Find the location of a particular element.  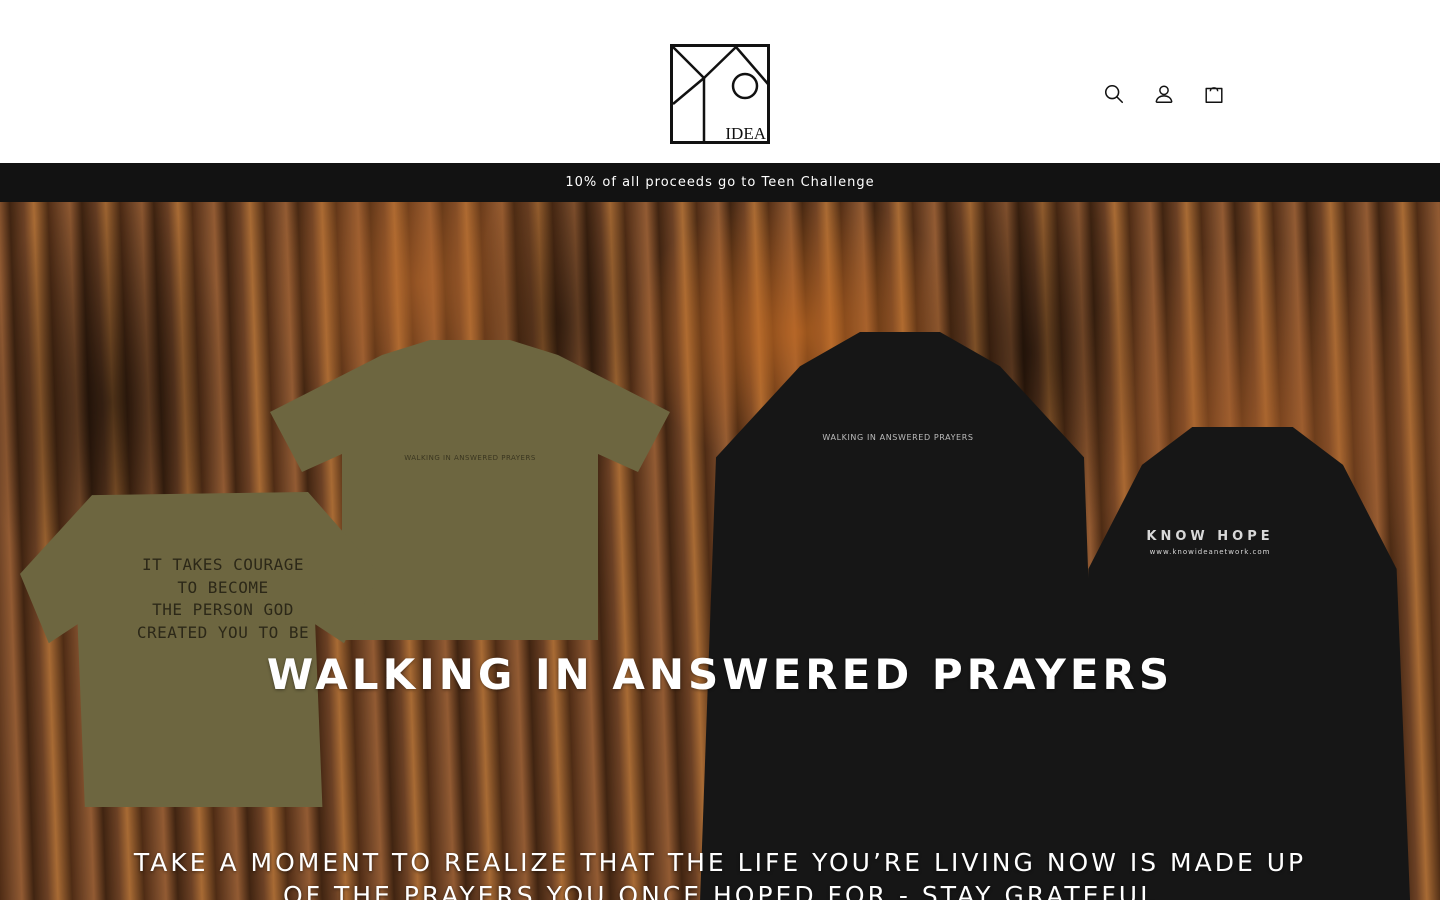

cart-icon is located at coordinates (1214, 95).